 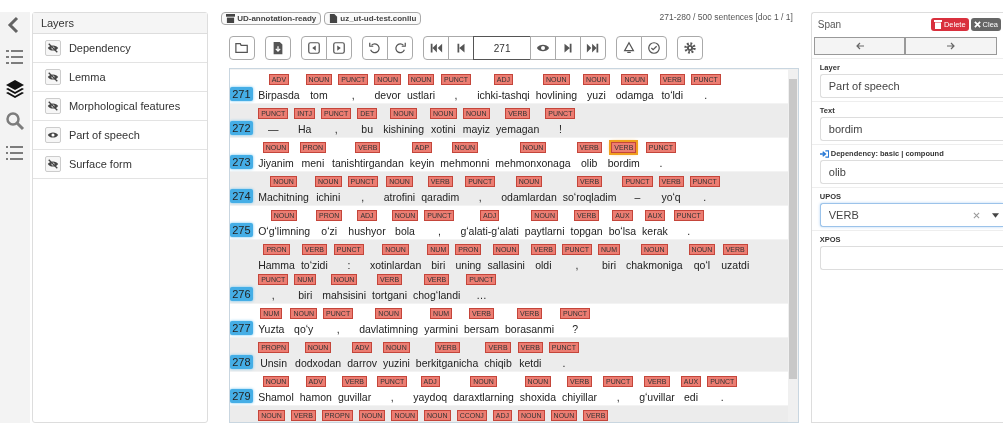 I want to click on token-word: chogʻlandi, so click(x=437, y=295).